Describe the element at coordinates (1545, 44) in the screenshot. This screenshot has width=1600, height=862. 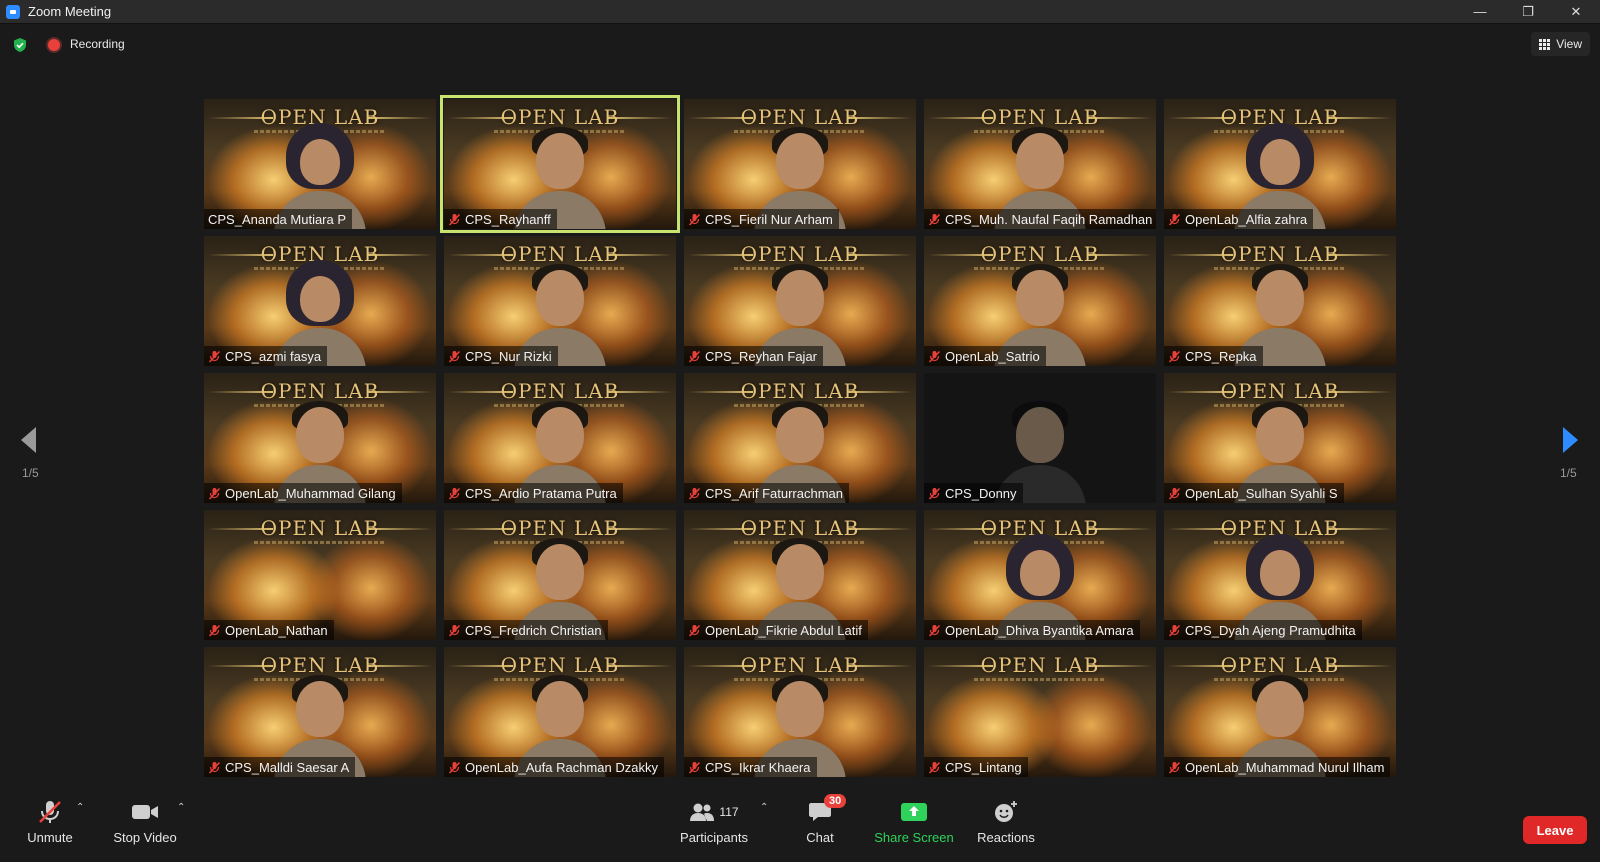
I see `grid-icon` at that location.